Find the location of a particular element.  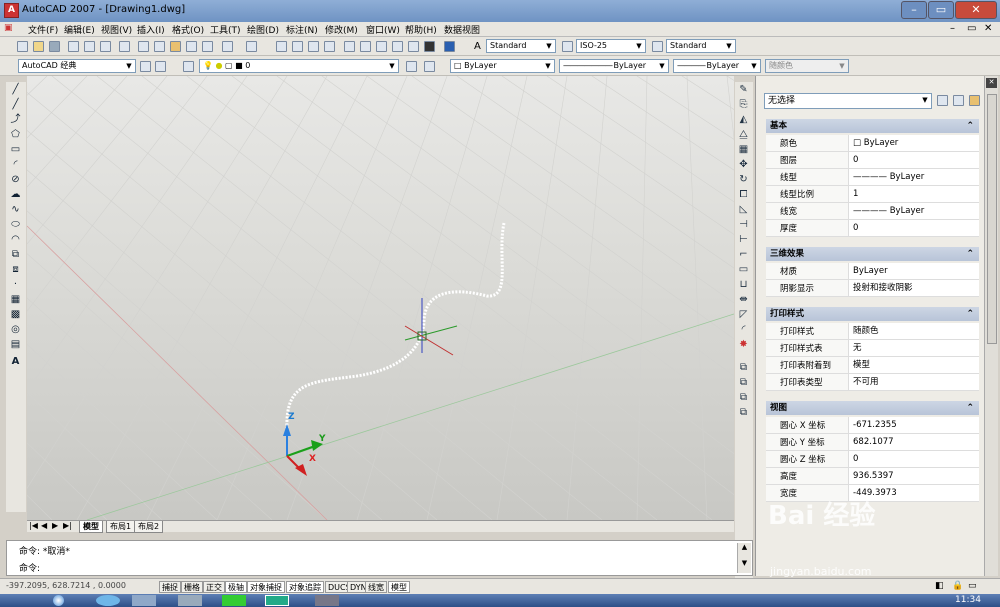

properties-scrollbar: ✕ is located at coordinates (991, 326).